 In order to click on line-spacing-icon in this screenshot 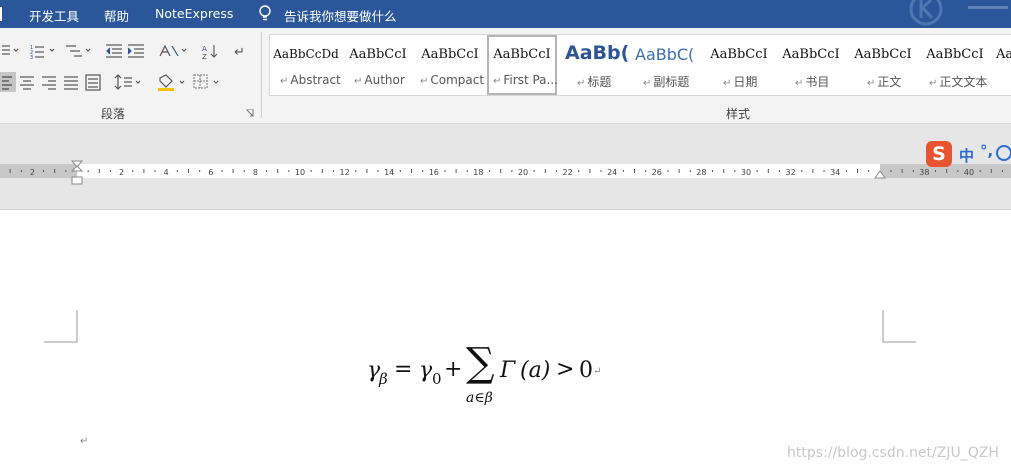, I will do `click(127, 82)`.